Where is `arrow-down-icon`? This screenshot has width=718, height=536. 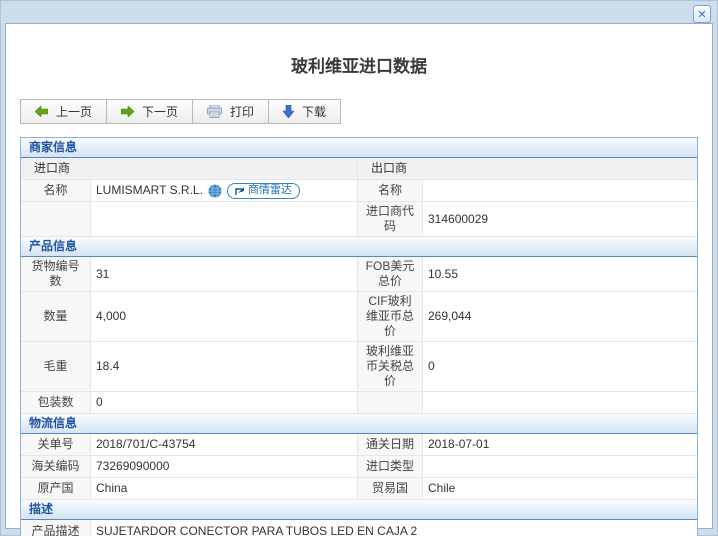
arrow-down-icon is located at coordinates (289, 111).